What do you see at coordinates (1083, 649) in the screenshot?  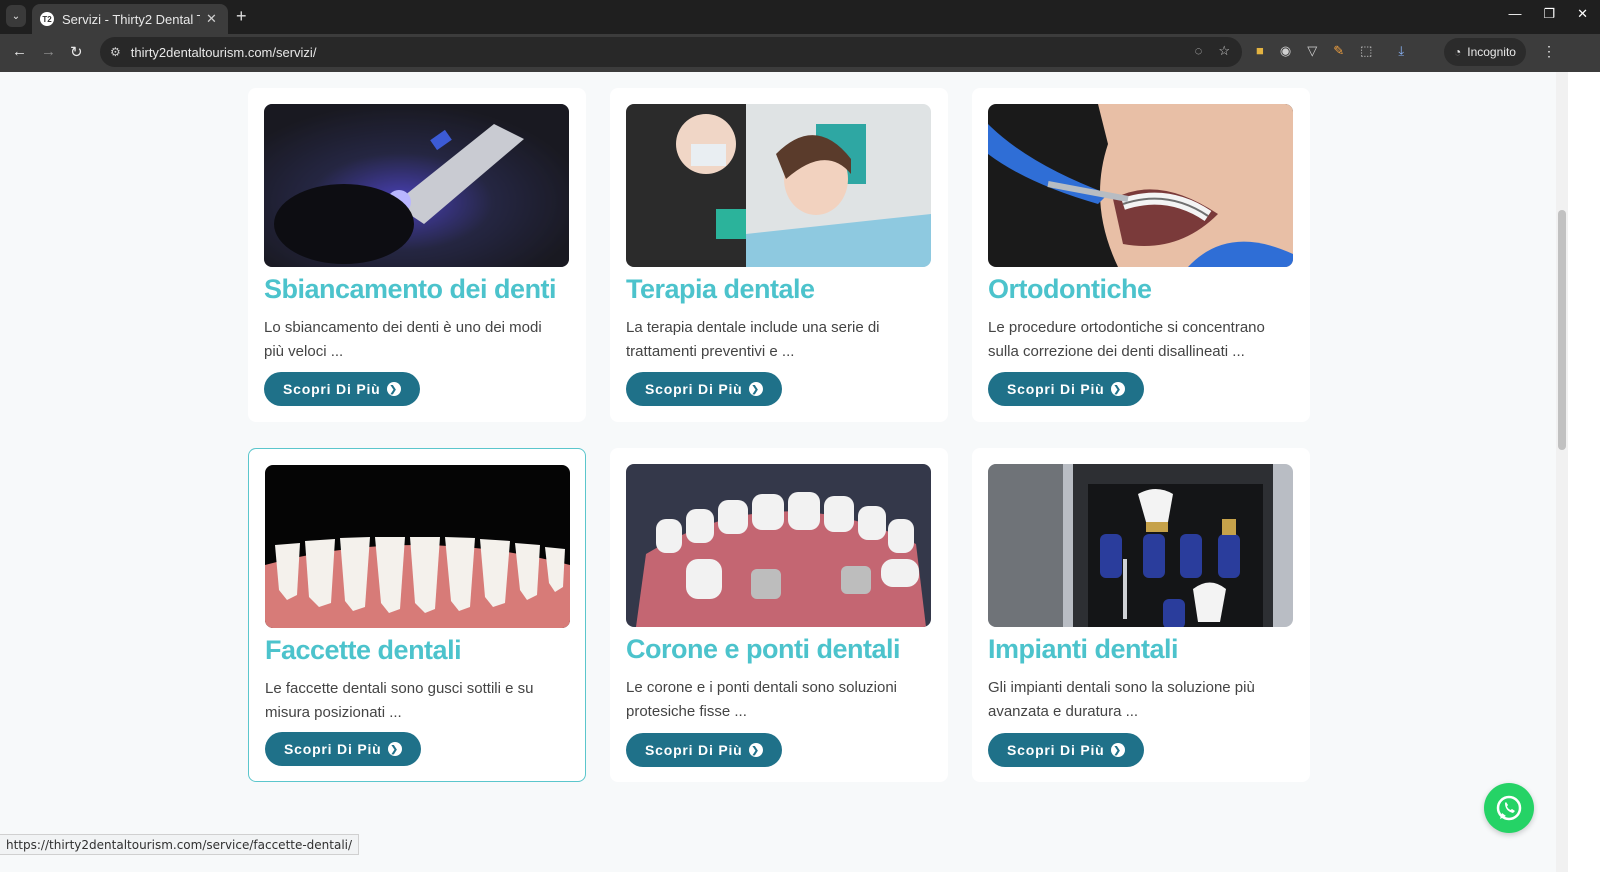 I see `service-title: Impianti dentali` at bounding box center [1083, 649].